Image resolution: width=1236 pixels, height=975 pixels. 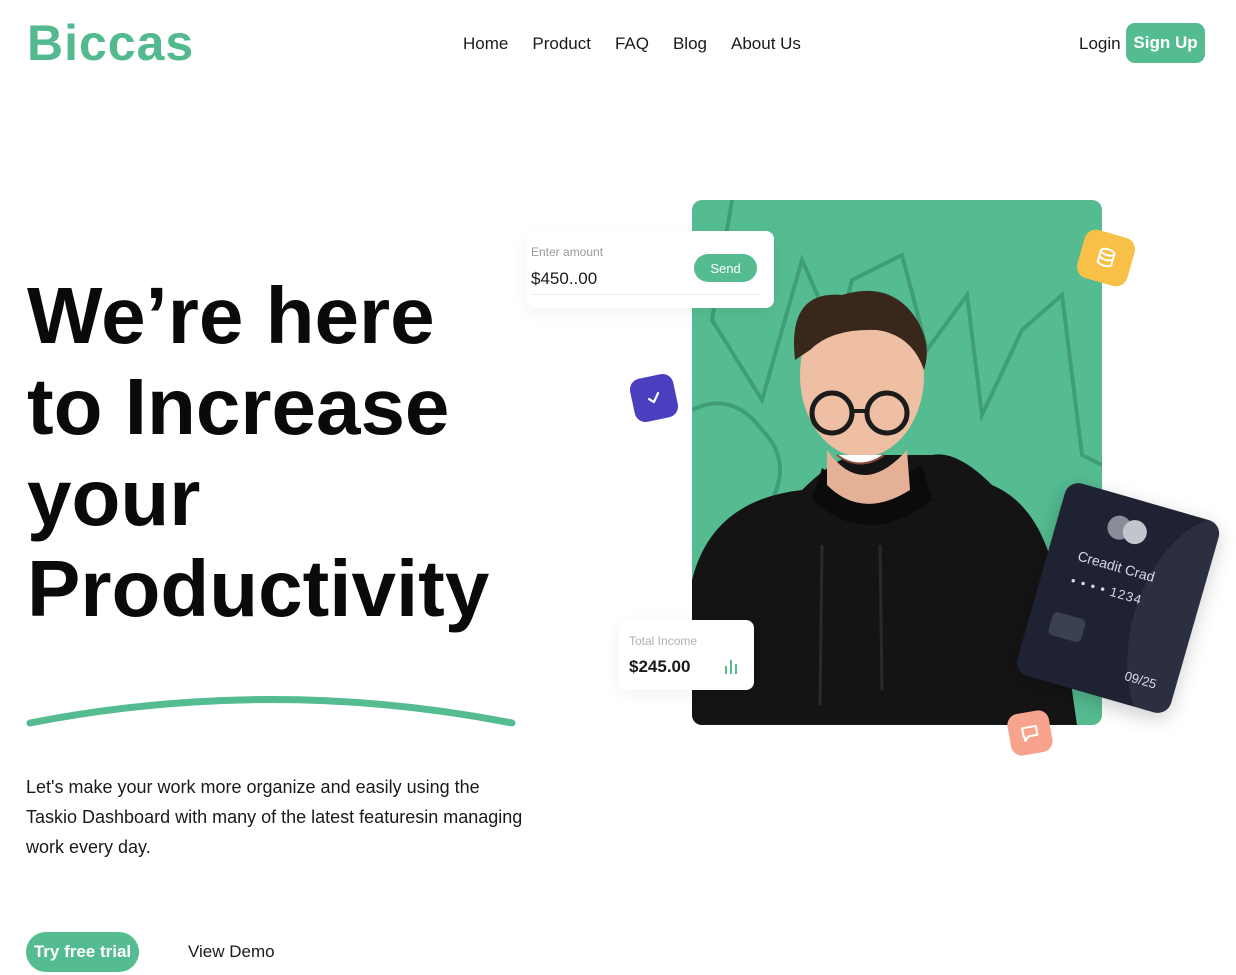 What do you see at coordinates (271, 711) in the screenshot?
I see `headline-underline` at bounding box center [271, 711].